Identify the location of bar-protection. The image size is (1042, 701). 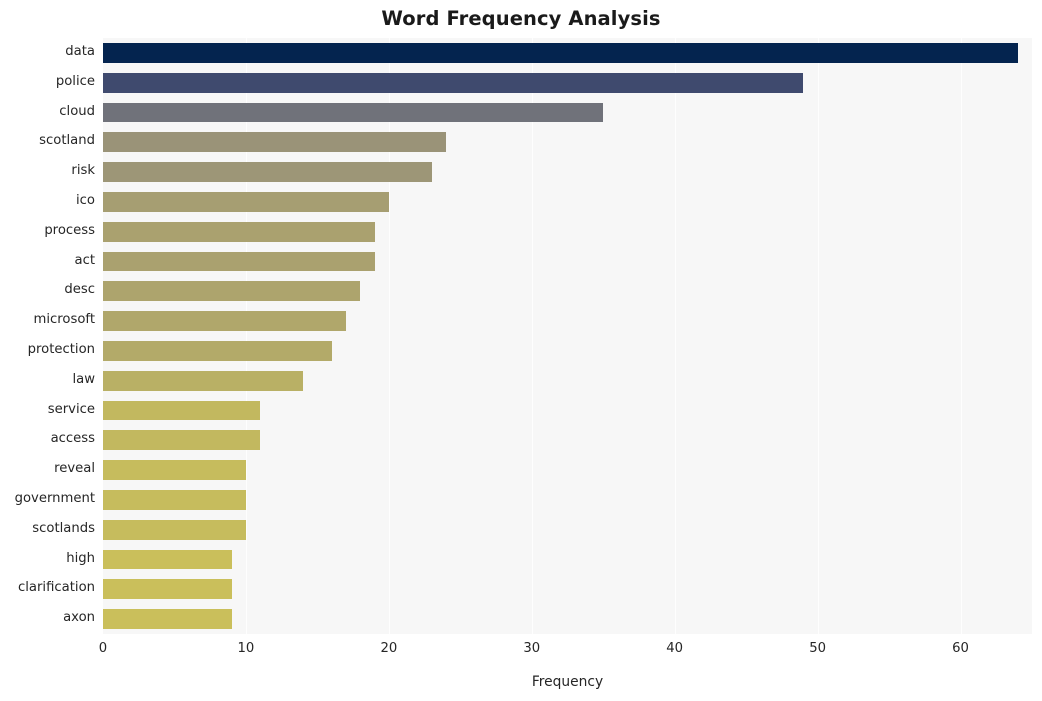
(217, 351).